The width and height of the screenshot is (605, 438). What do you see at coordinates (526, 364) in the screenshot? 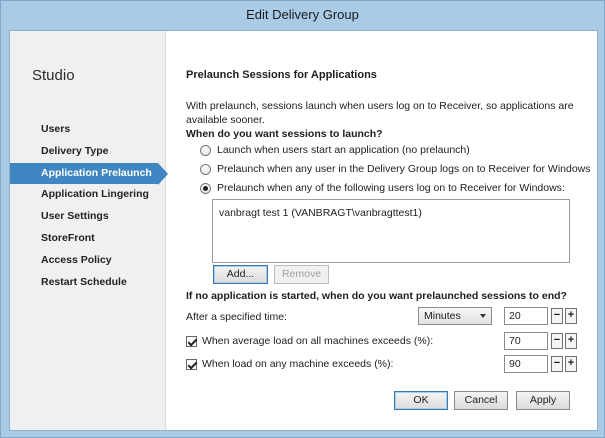
I see `any-load-input: 90` at bounding box center [526, 364].